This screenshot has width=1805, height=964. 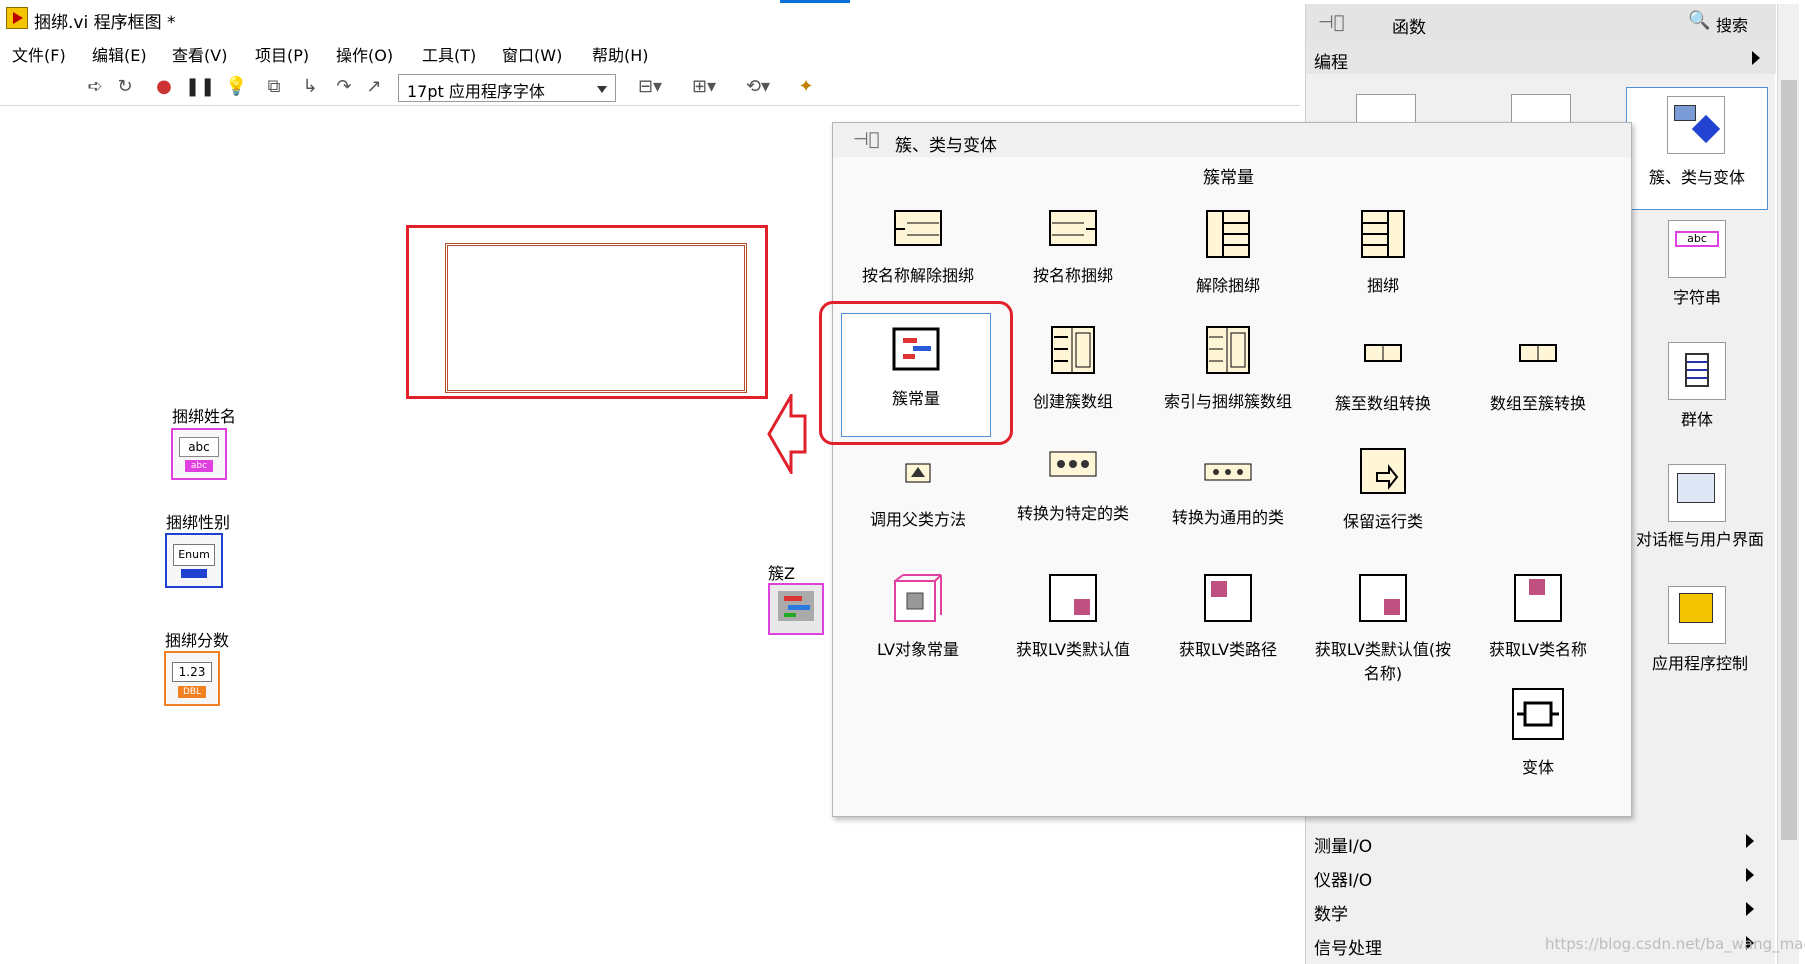 I want to click on align-objects-icon: ⊟▾, so click(x=650, y=87).